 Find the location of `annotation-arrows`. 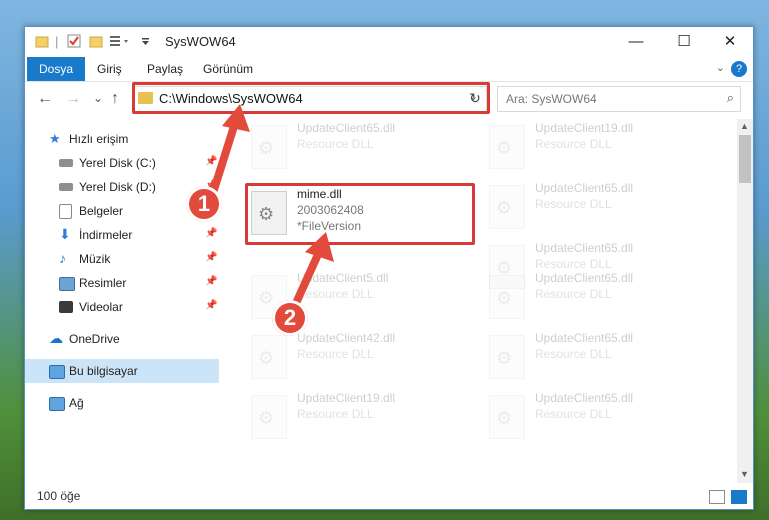

annotation-arrows is located at coordinates (271, 210).